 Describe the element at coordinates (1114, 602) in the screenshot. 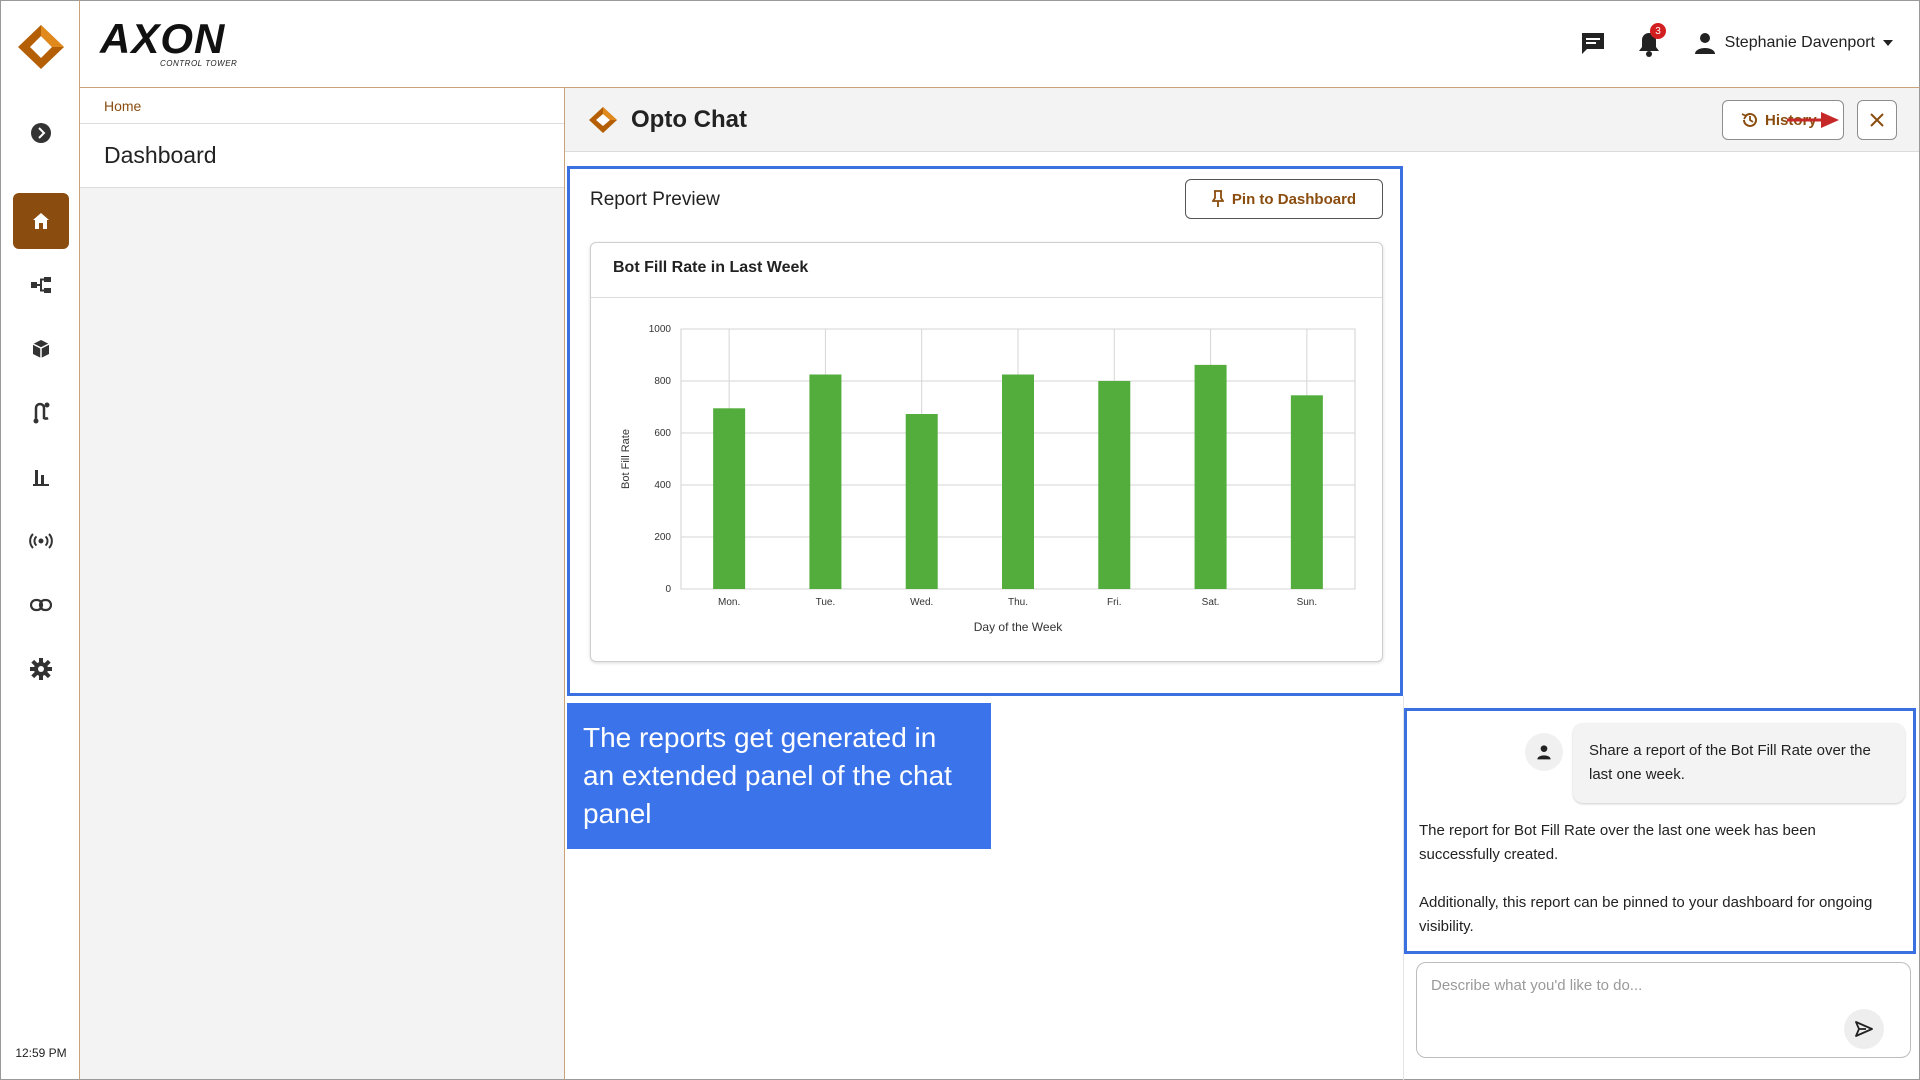

I see `x-tick-label: Fri.` at that location.